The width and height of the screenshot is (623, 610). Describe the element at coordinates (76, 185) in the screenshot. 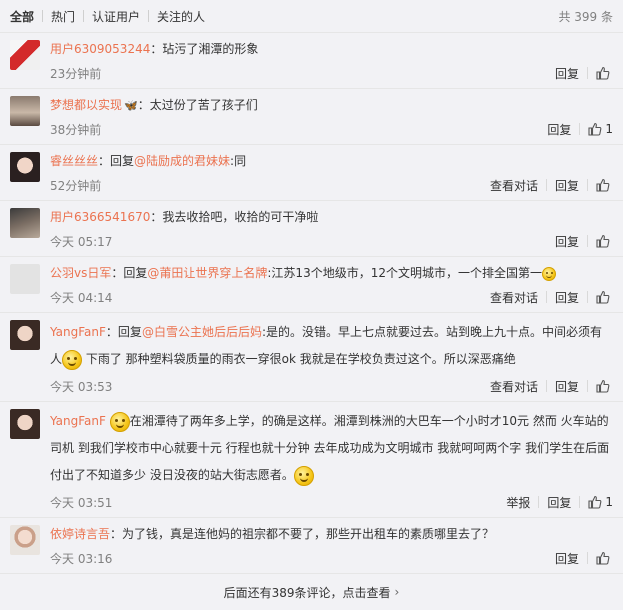

I see `comment-time: 52分钟前` at that location.